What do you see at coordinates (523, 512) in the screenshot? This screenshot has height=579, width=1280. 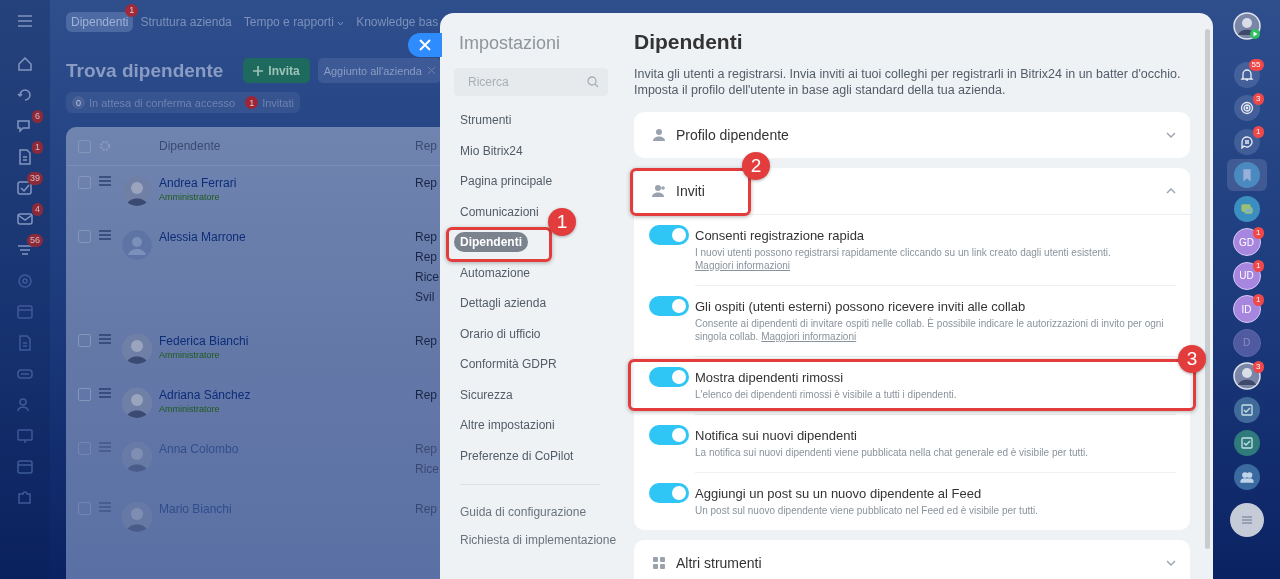 I see `settings-link: Guida di configurazione` at bounding box center [523, 512].